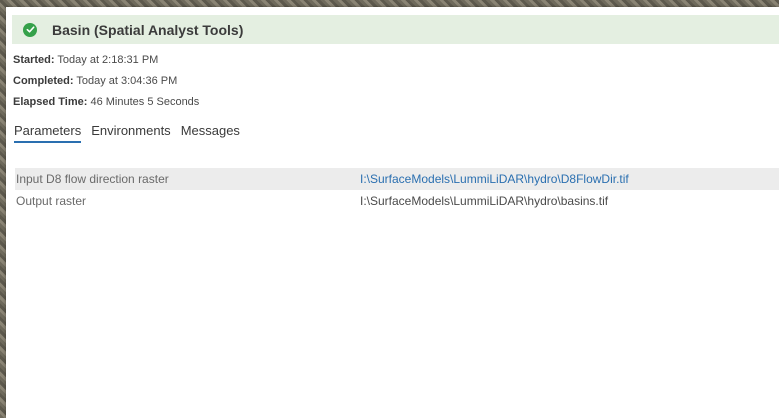 This screenshot has height=418, width=779. I want to click on parameter-name: Output raster, so click(51, 201).